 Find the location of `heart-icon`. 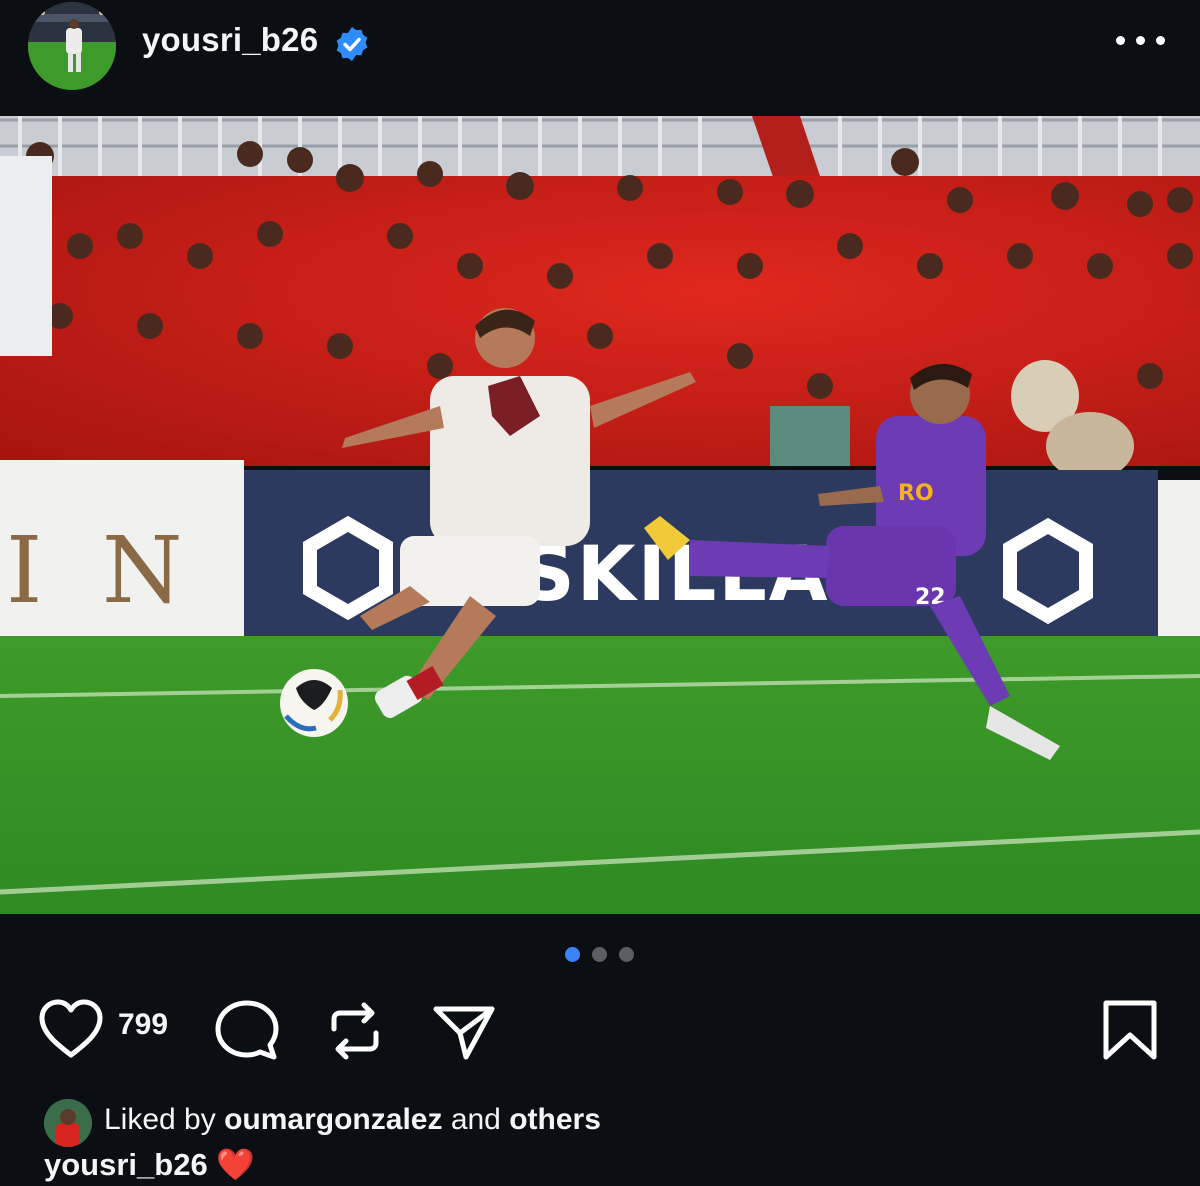

heart-icon is located at coordinates (71, 1029).